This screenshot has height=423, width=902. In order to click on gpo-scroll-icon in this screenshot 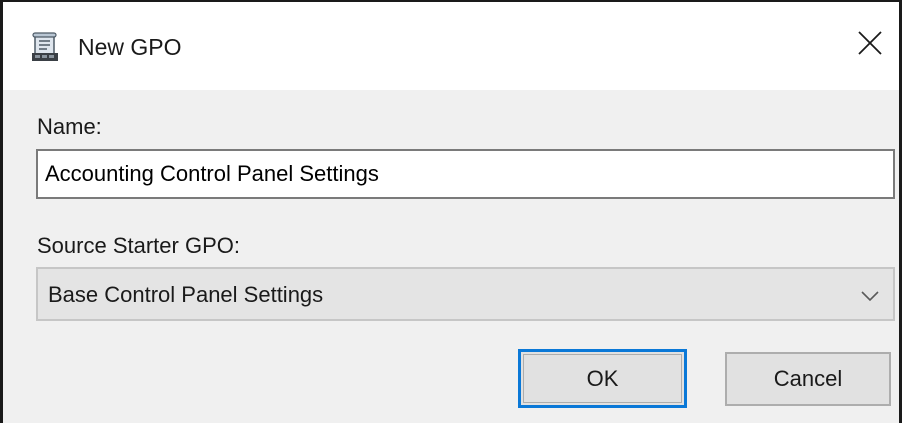, I will do `click(46, 47)`.